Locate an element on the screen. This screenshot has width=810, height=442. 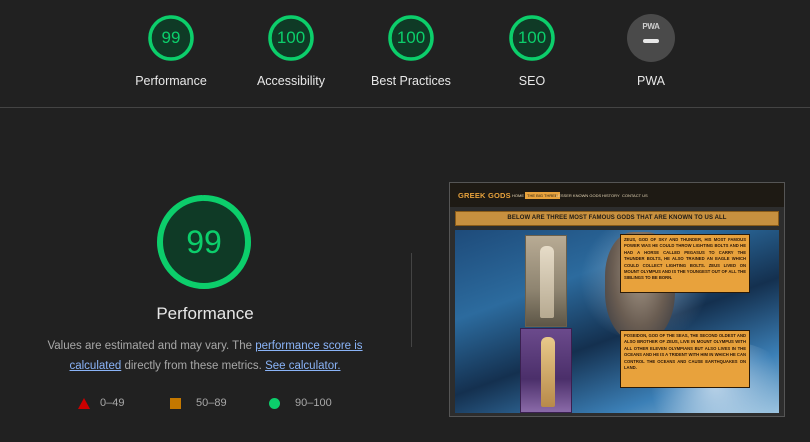
pwa-badge: PWA is located at coordinates (651, 38).